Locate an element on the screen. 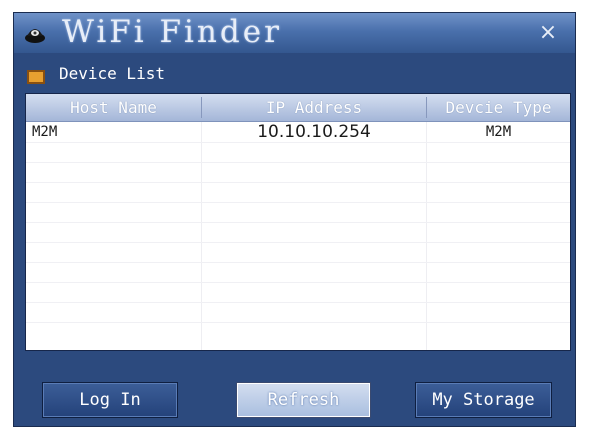 The width and height of the screenshot is (593, 437). table-header: Host Name IP Address Devcie Type is located at coordinates (298, 108).